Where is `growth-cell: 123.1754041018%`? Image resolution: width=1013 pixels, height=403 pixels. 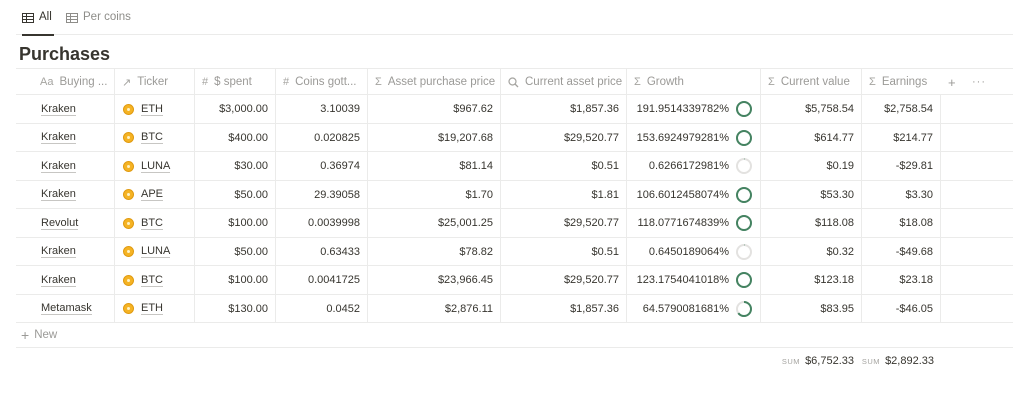
growth-cell: 123.1754041018% is located at coordinates (693, 280).